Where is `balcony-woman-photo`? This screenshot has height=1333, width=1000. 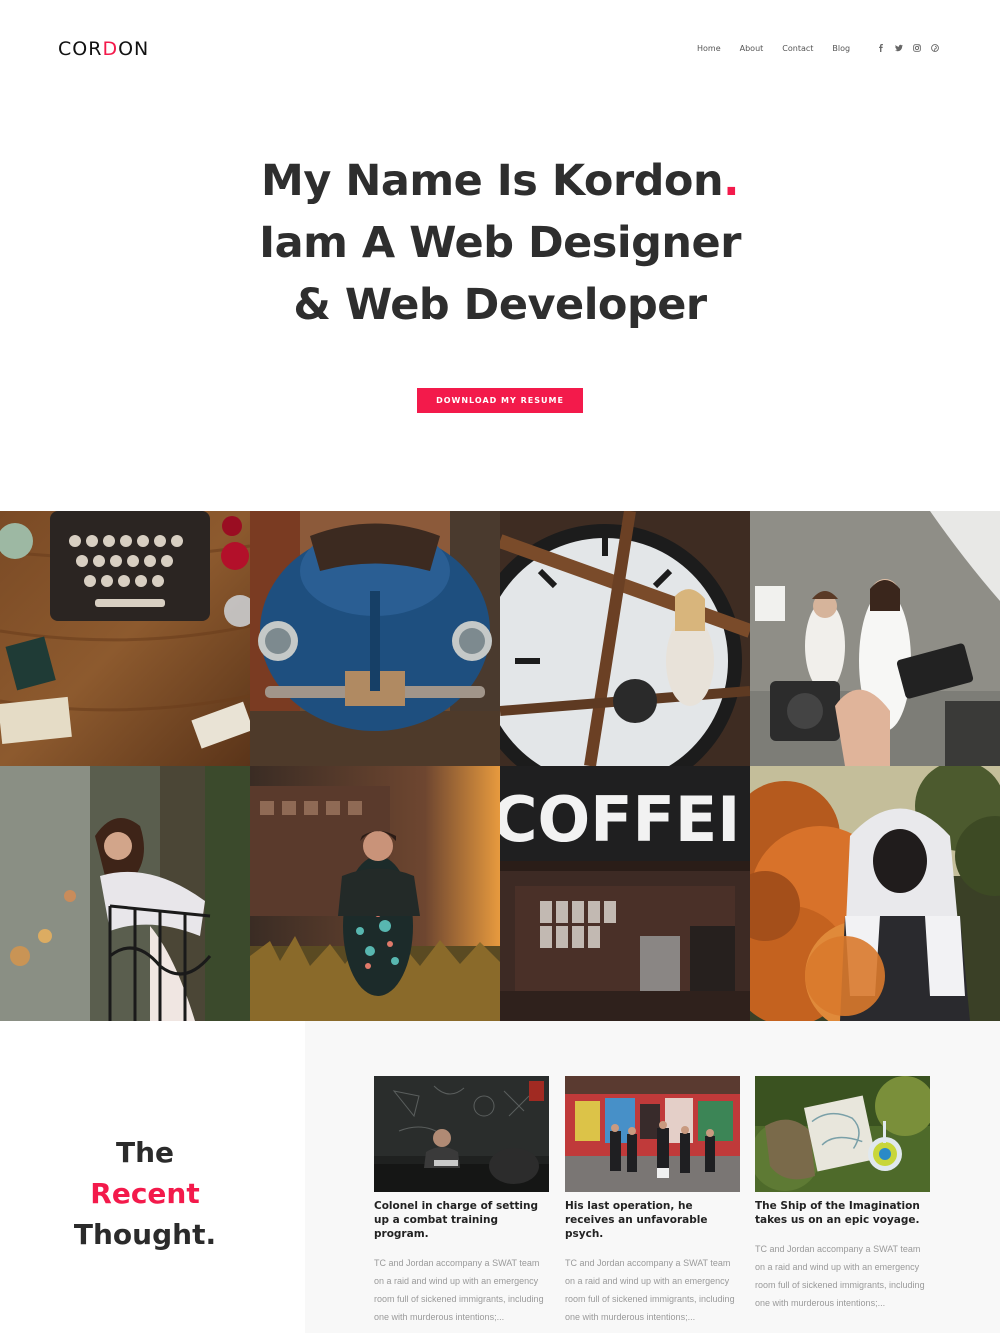
balcony-woman-photo is located at coordinates (125, 893).